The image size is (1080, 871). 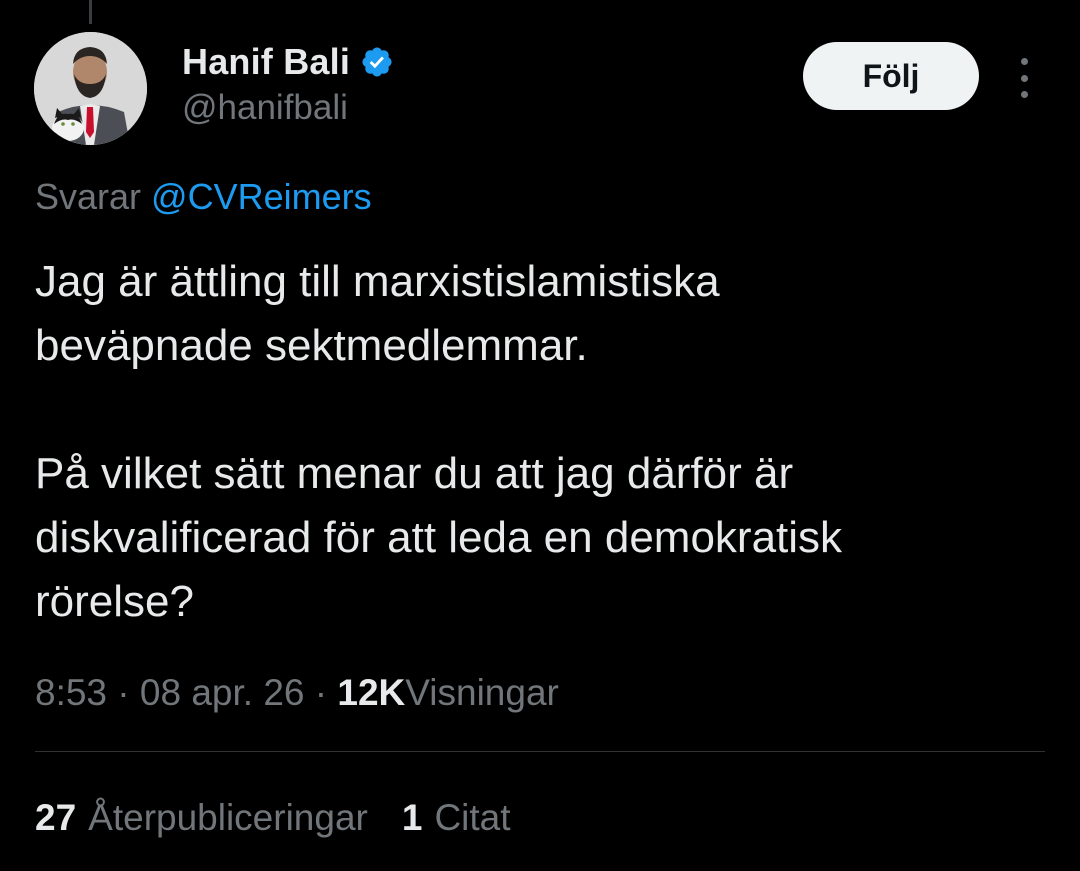 I want to click on replying-to-mention: @CVReimers, so click(x=261, y=196).